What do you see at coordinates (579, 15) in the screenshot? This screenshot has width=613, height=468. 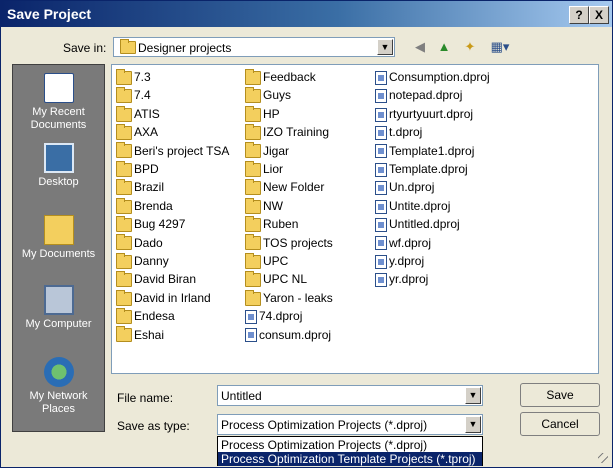 I see `help-button: ?` at bounding box center [579, 15].